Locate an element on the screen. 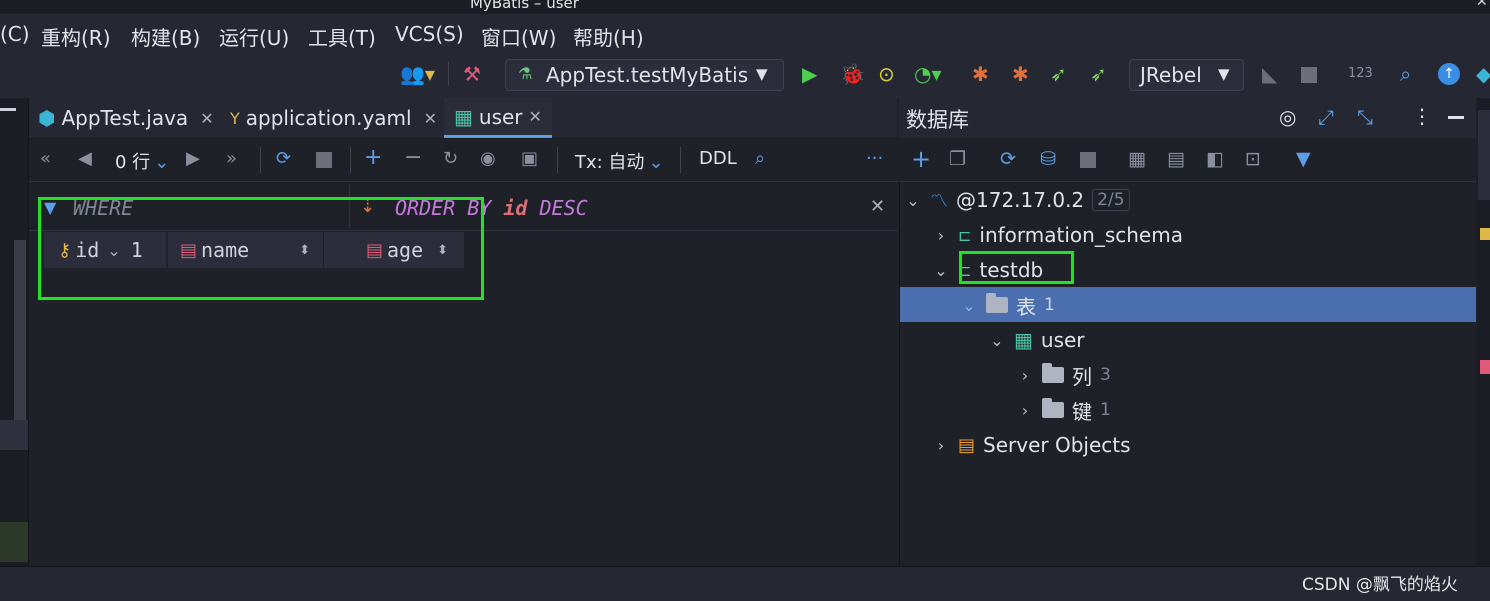  jrebel-select: JRebel ▼ is located at coordinates (1186, 75).